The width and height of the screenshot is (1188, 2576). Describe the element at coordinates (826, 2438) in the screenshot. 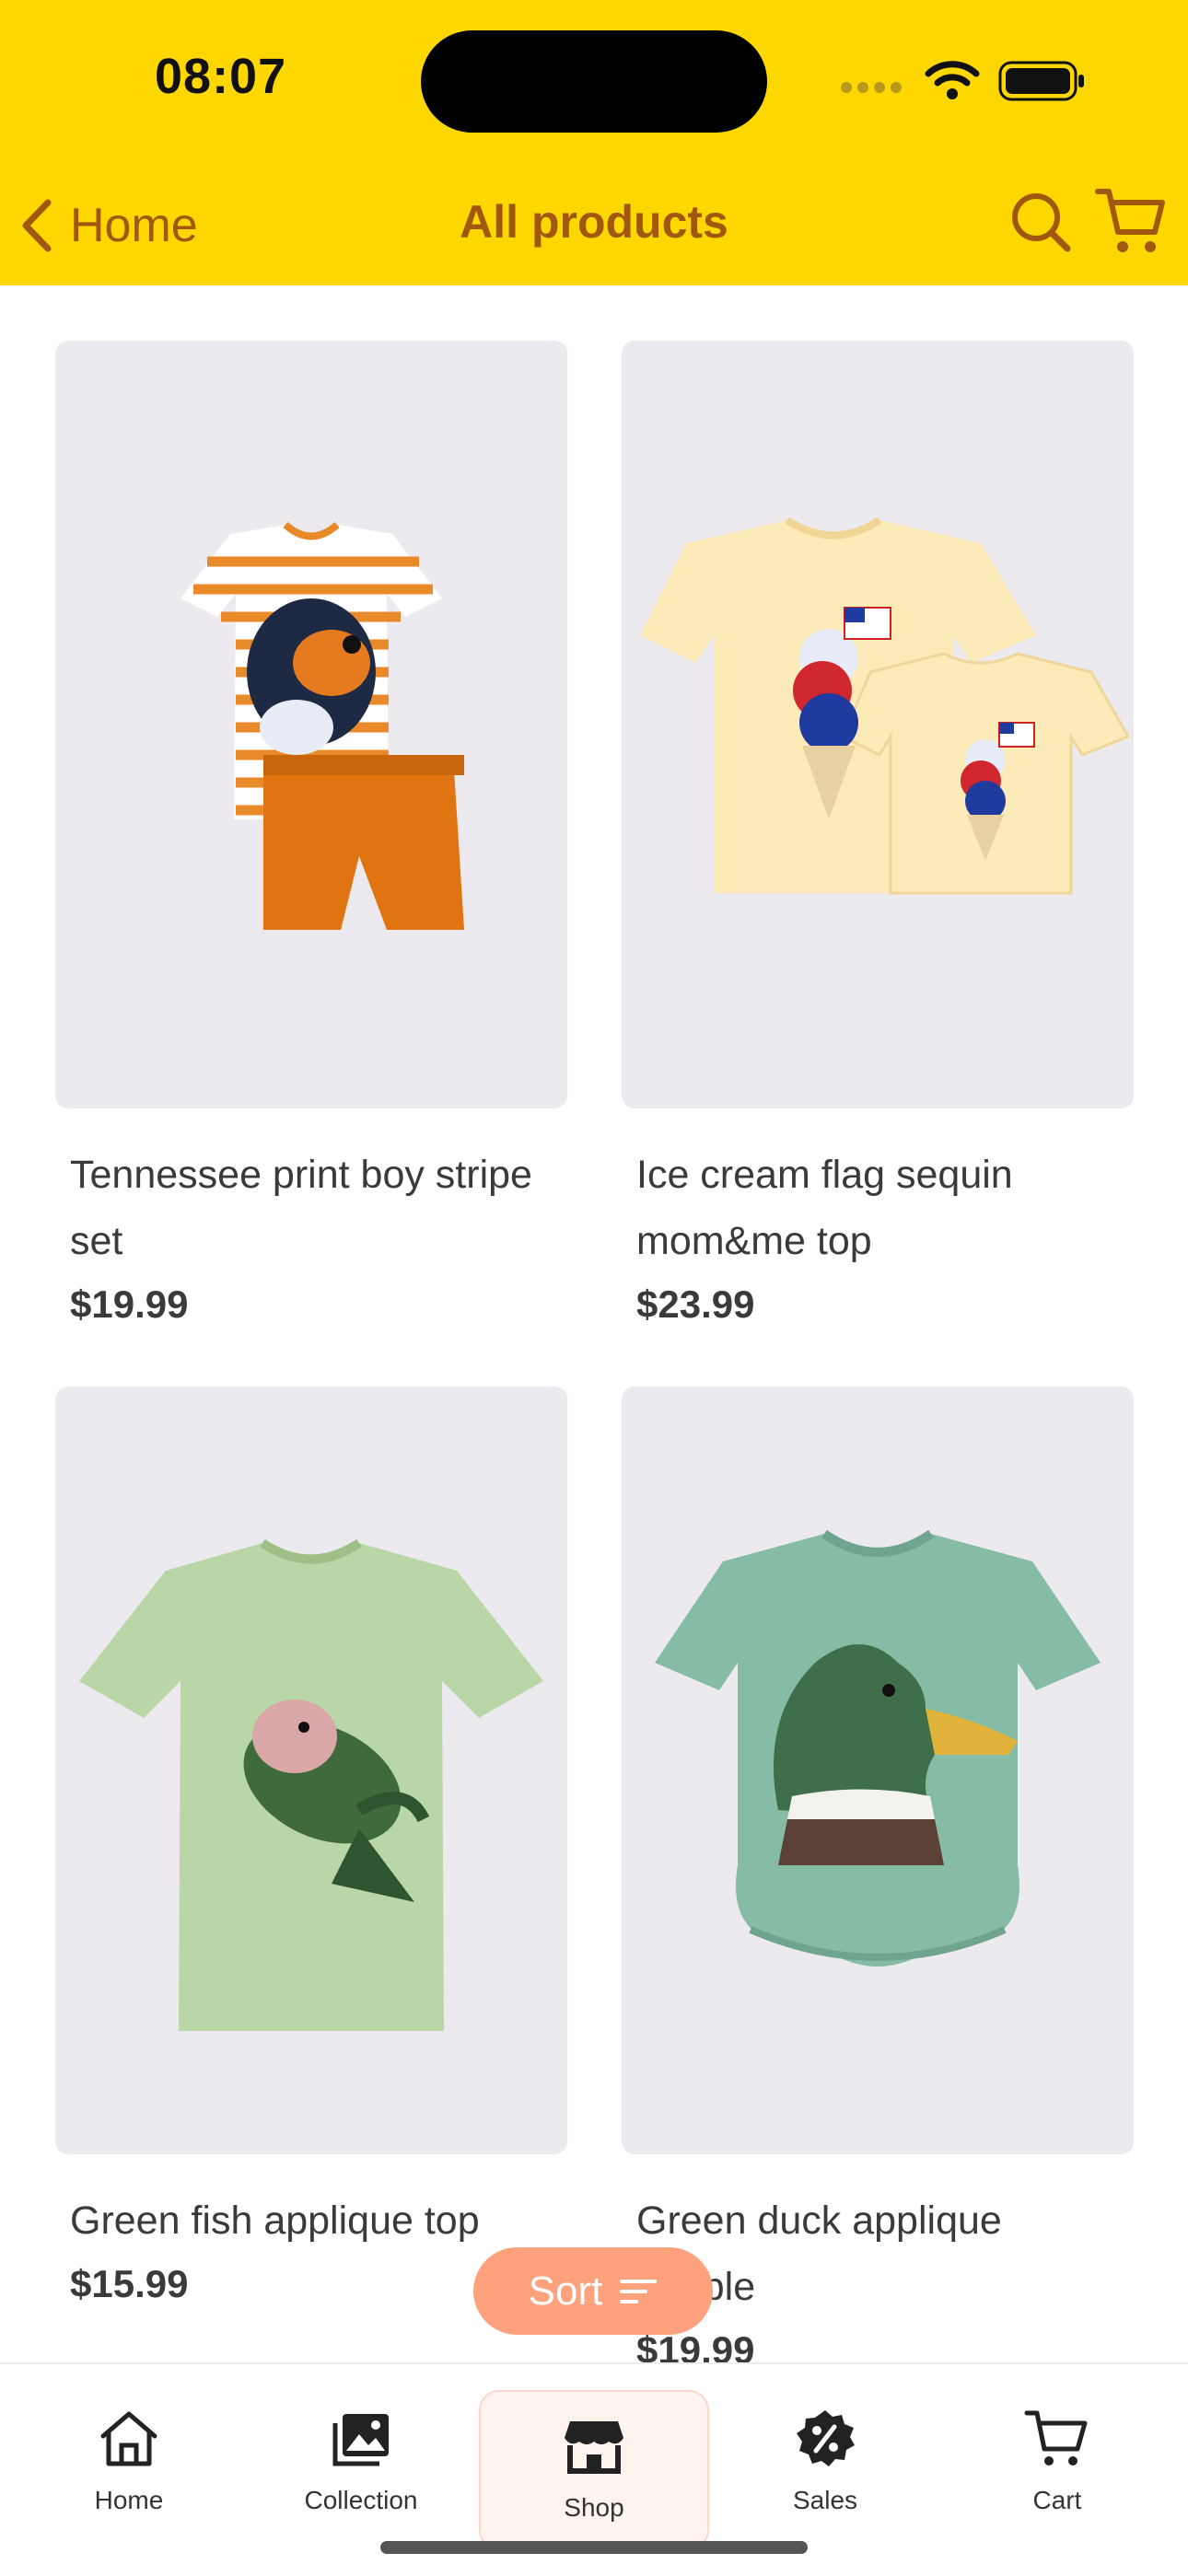

I see `percent-badge-icon` at that location.